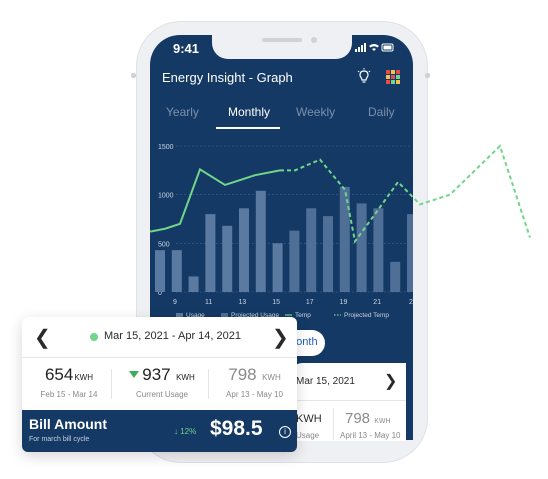  What do you see at coordinates (172, 336) in the screenshot?
I see `billing-period: Mar 15, 2021 - Apr 14, 2021` at bounding box center [172, 336].